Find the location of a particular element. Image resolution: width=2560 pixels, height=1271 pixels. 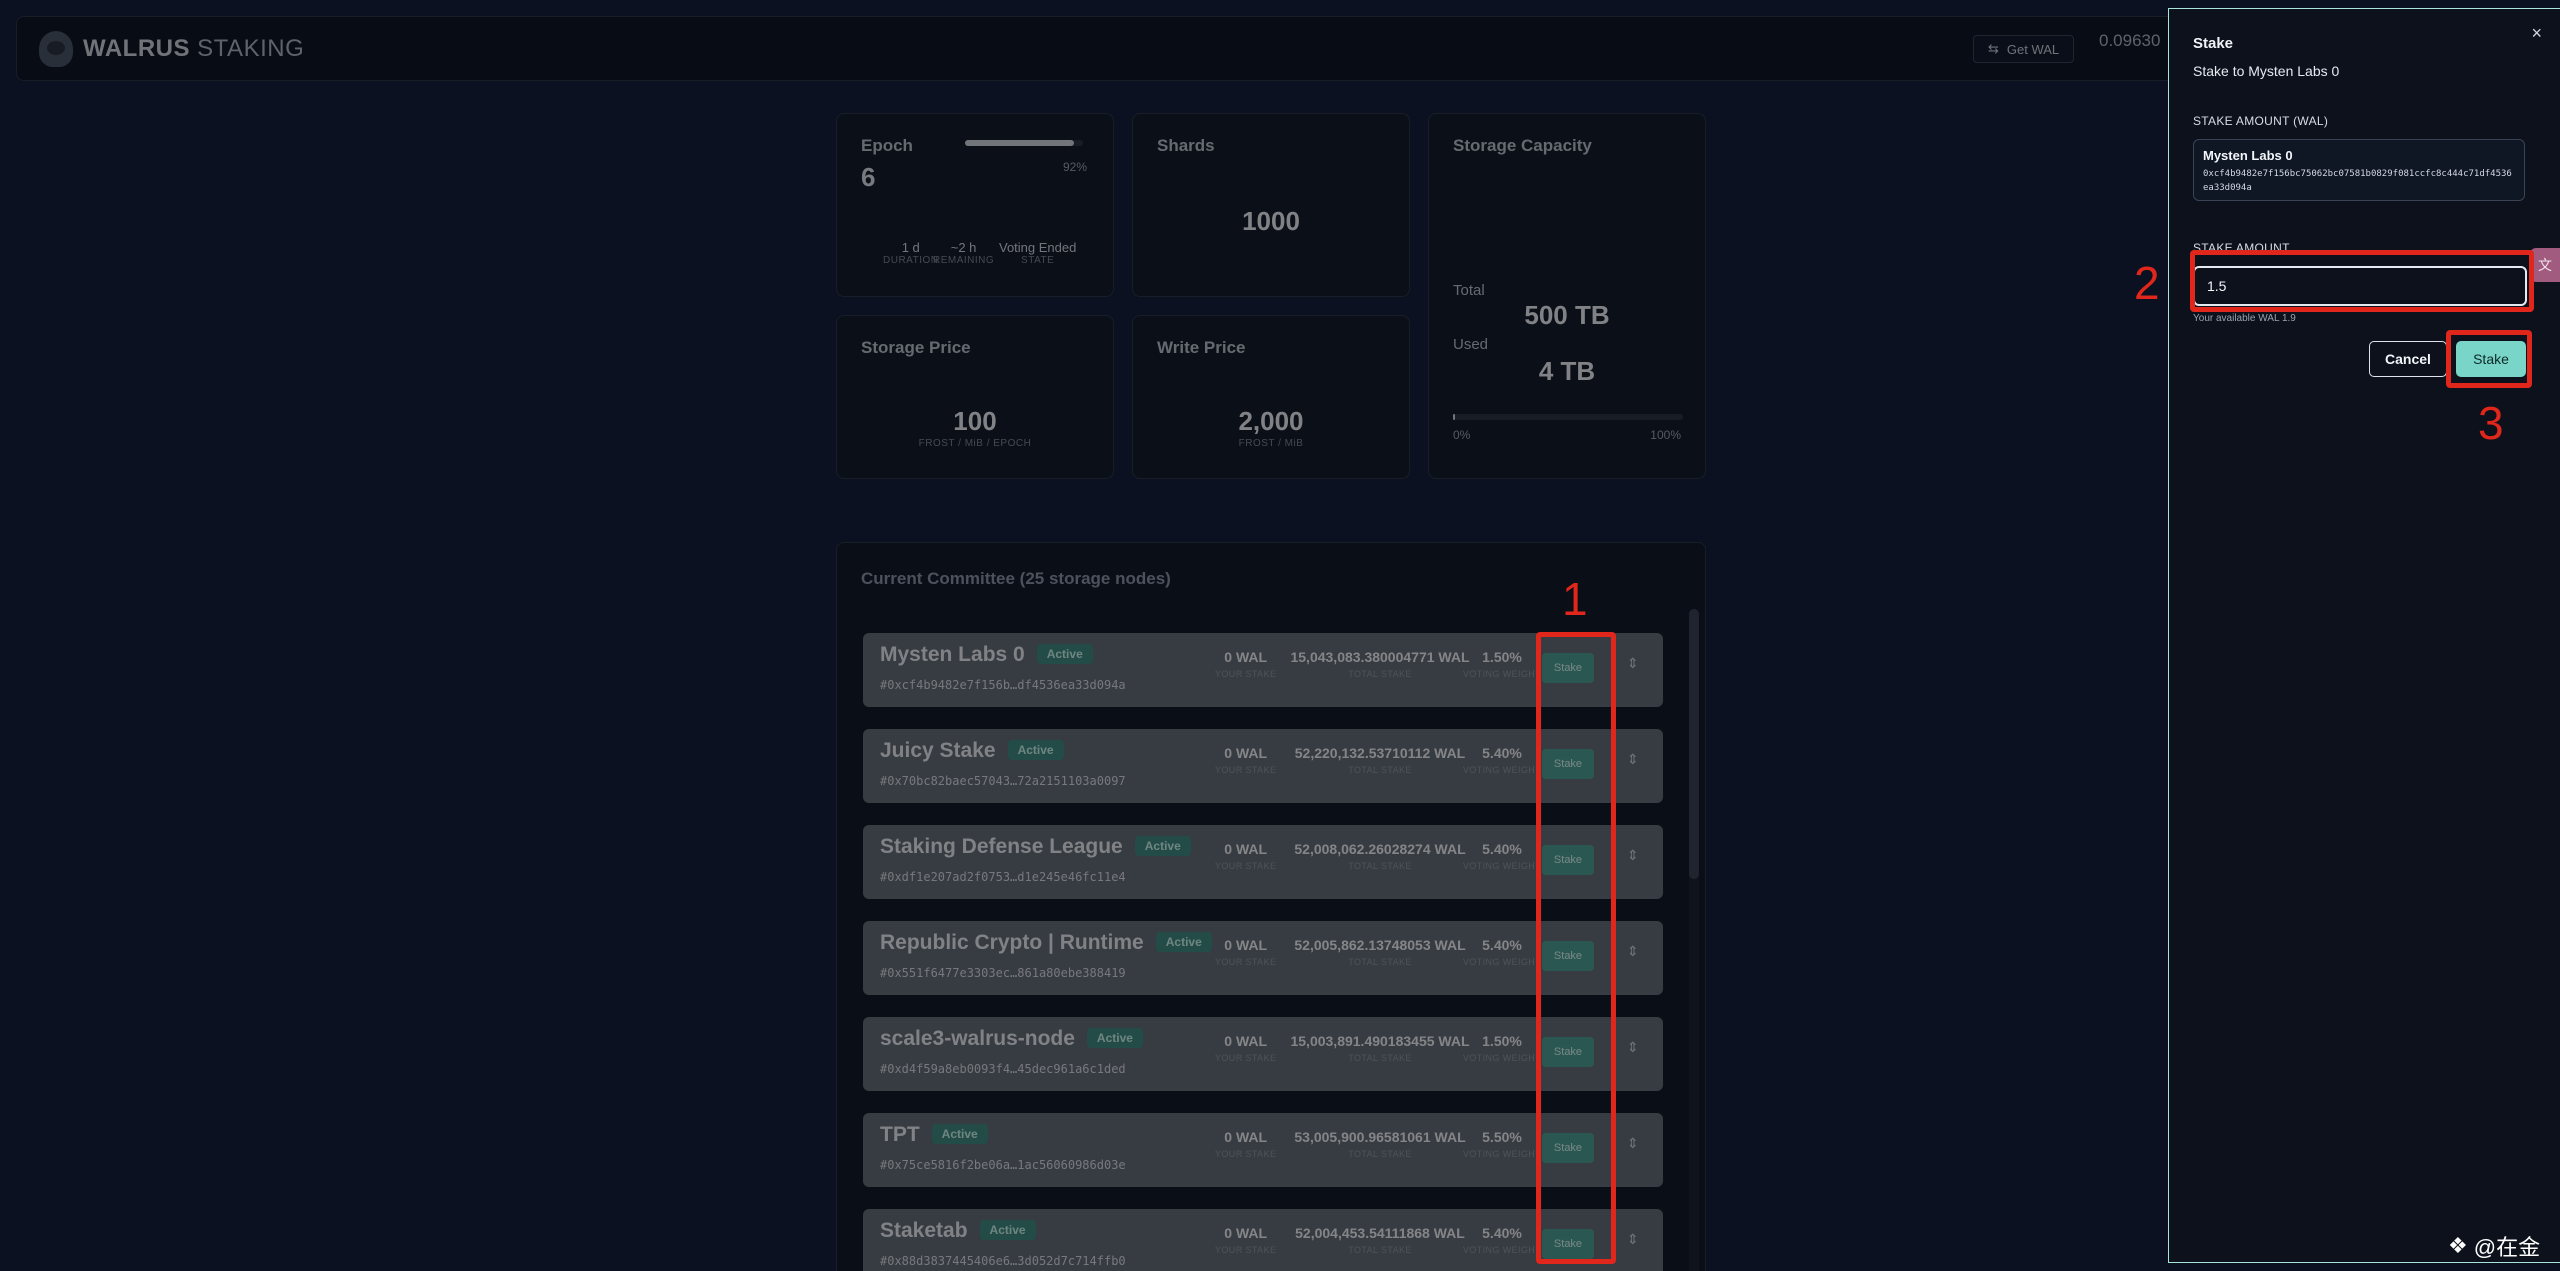

total-stake: 52,005,862.13748053 WAL TOTAL STAKE is located at coordinates (1380, 952).